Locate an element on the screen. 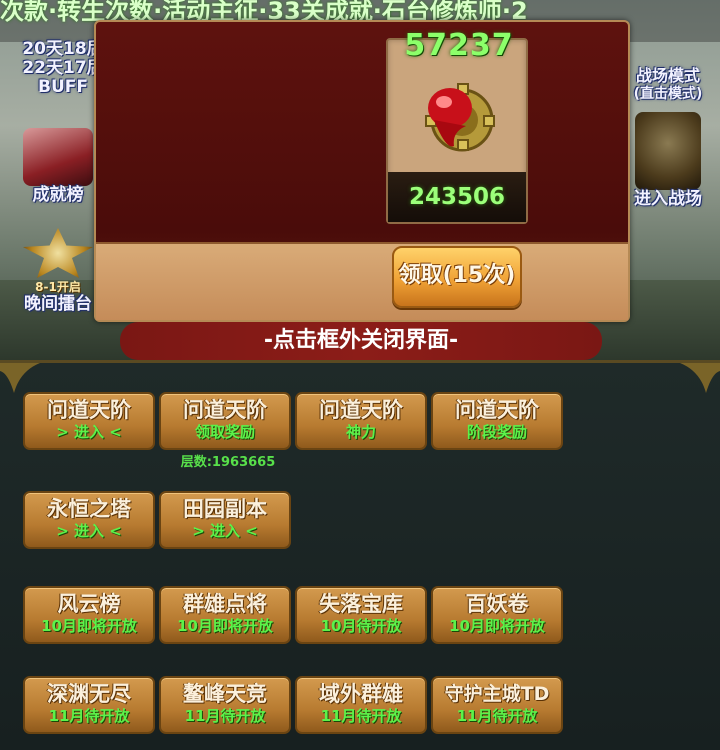 Image resolution: width=720 pixels, height=750 pixels. activity-name: 守护主城TD is located at coordinates (497, 694).